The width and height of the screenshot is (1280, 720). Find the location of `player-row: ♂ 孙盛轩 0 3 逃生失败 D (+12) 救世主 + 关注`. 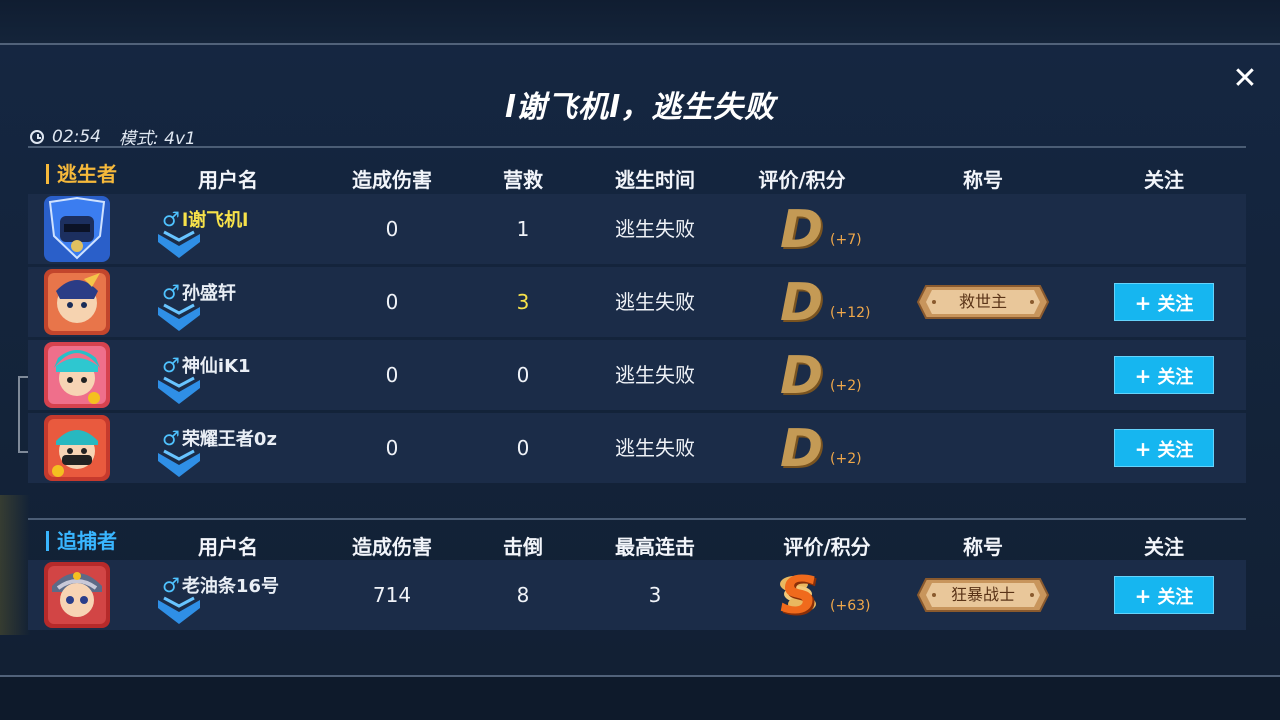

player-row: ♂ 孙盛轩 0 3 逃生失败 D (+12) 救世主 + 关注 is located at coordinates (637, 302).